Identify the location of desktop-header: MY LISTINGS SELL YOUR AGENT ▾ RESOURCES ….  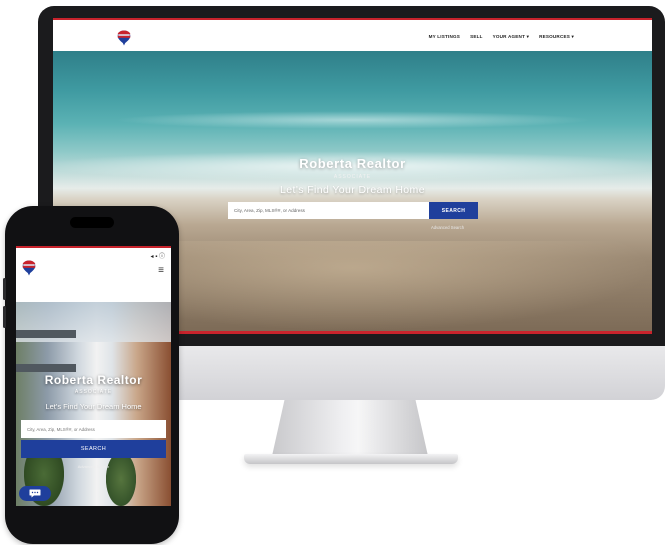
(352, 34).